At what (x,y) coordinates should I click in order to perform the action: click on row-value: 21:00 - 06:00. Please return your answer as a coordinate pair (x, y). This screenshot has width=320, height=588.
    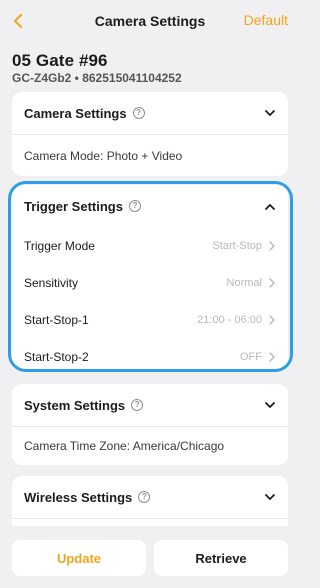
    Looking at the image, I should click on (229, 319).